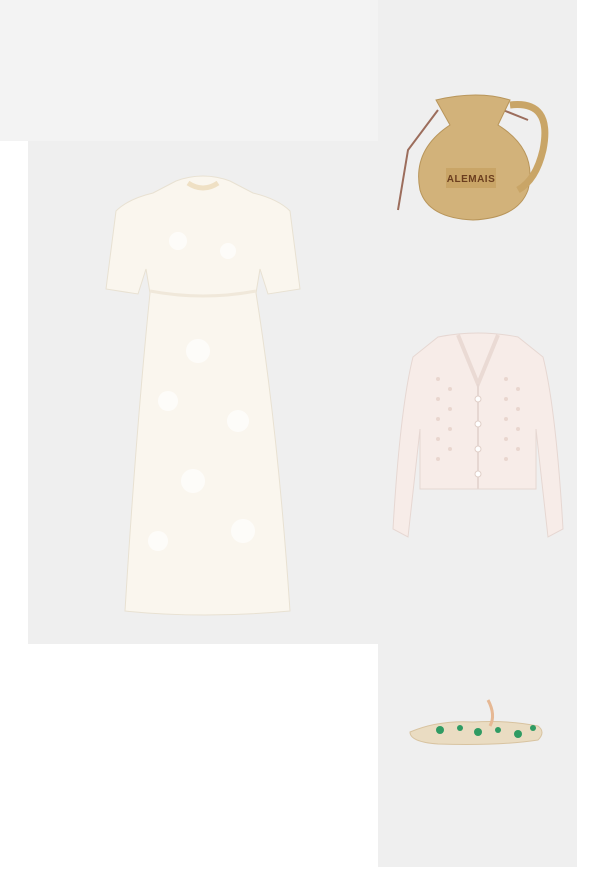 The width and height of the screenshot is (606, 875). Describe the element at coordinates (473, 157) in the screenshot. I see `bag-image: ALEMAIS` at that location.